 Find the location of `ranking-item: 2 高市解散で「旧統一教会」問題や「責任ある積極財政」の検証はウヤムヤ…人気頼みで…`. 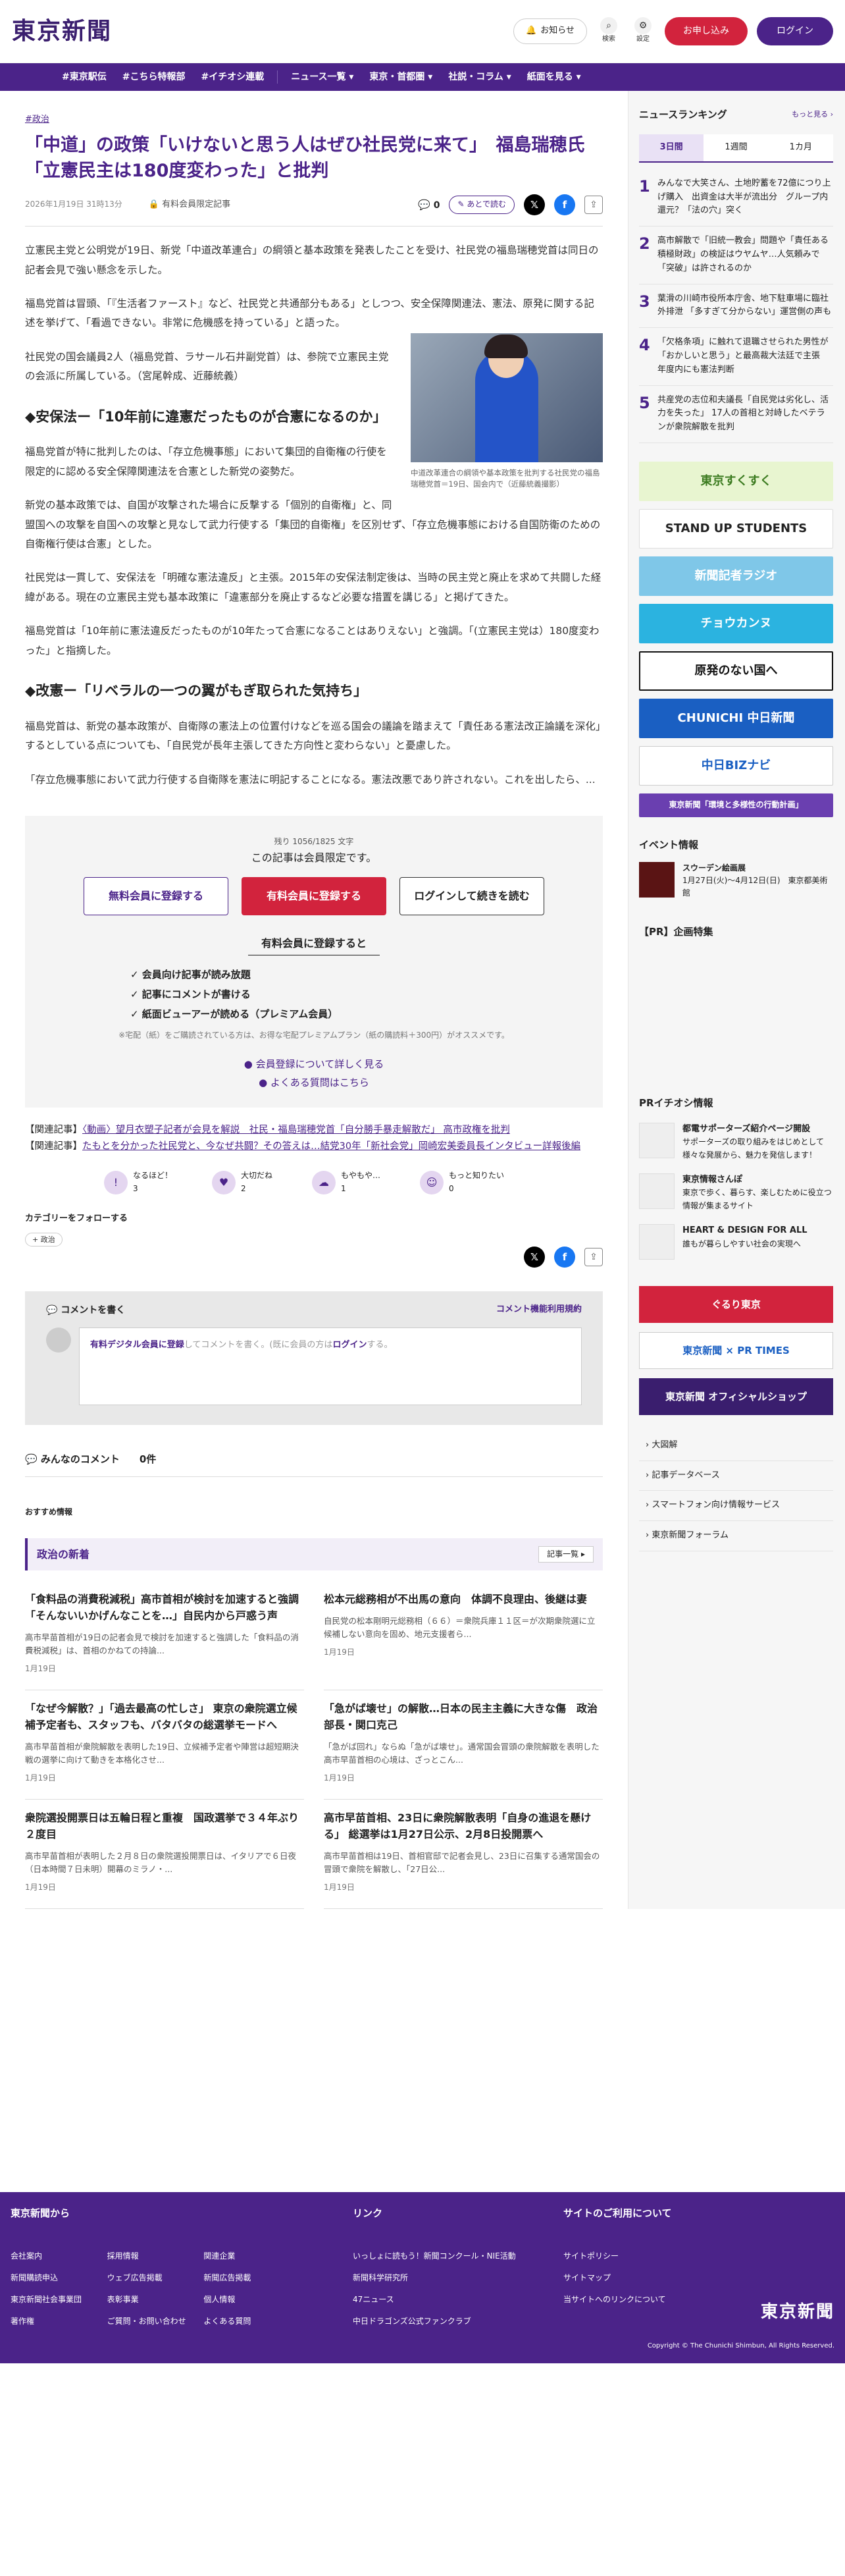

ranking-item: 2 高市解散で「旧統一教会」問題や「責任ある積極財政」の検証はウヤムヤ…人気頼みで… is located at coordinates (736, 255).